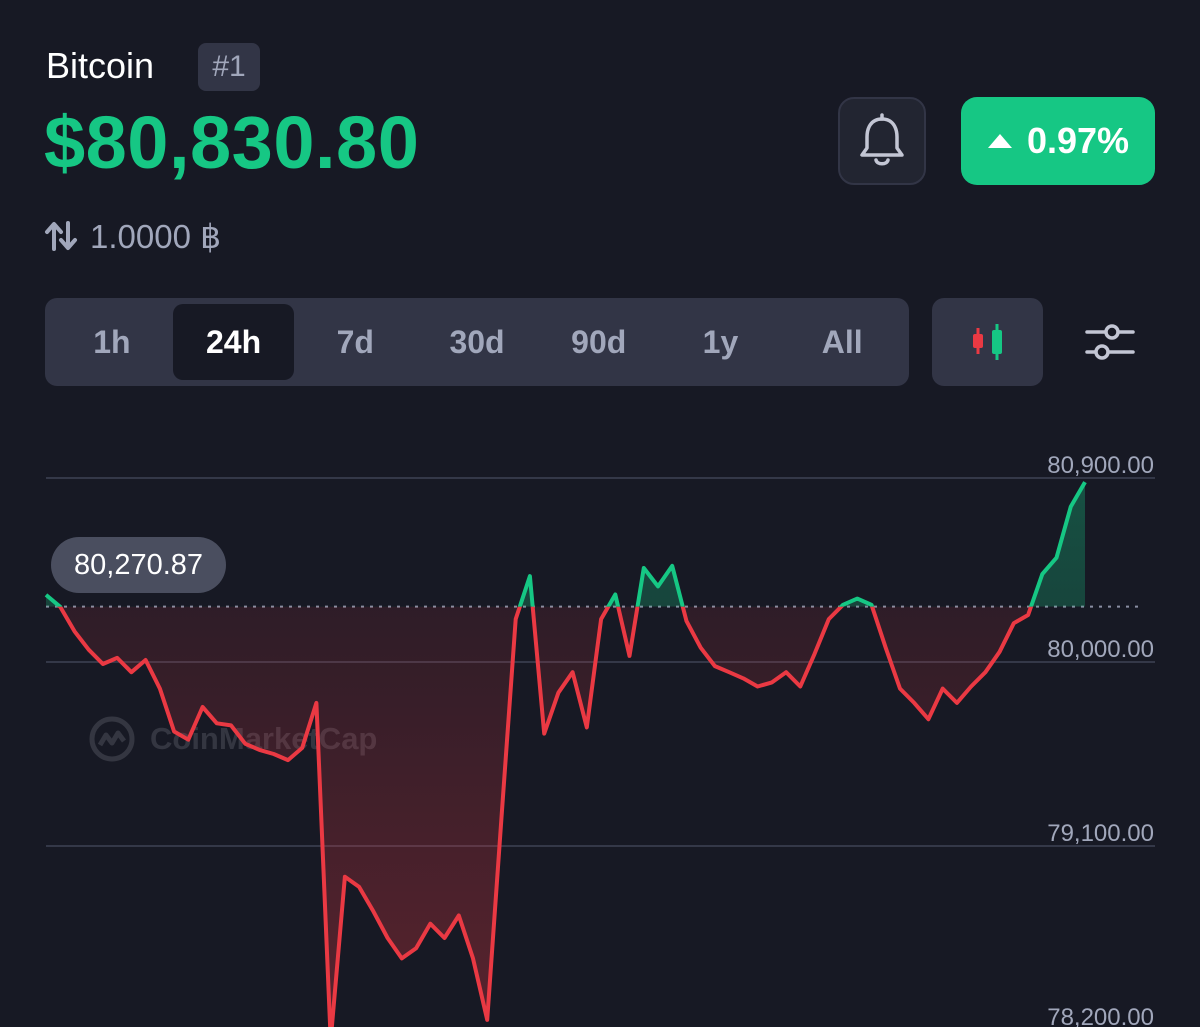 This screenshot has width=1200, height=1027. Describe the element at coordinates (1078, 140) in the screenshot. I see `price-change-percent: 0.97%` at that location.